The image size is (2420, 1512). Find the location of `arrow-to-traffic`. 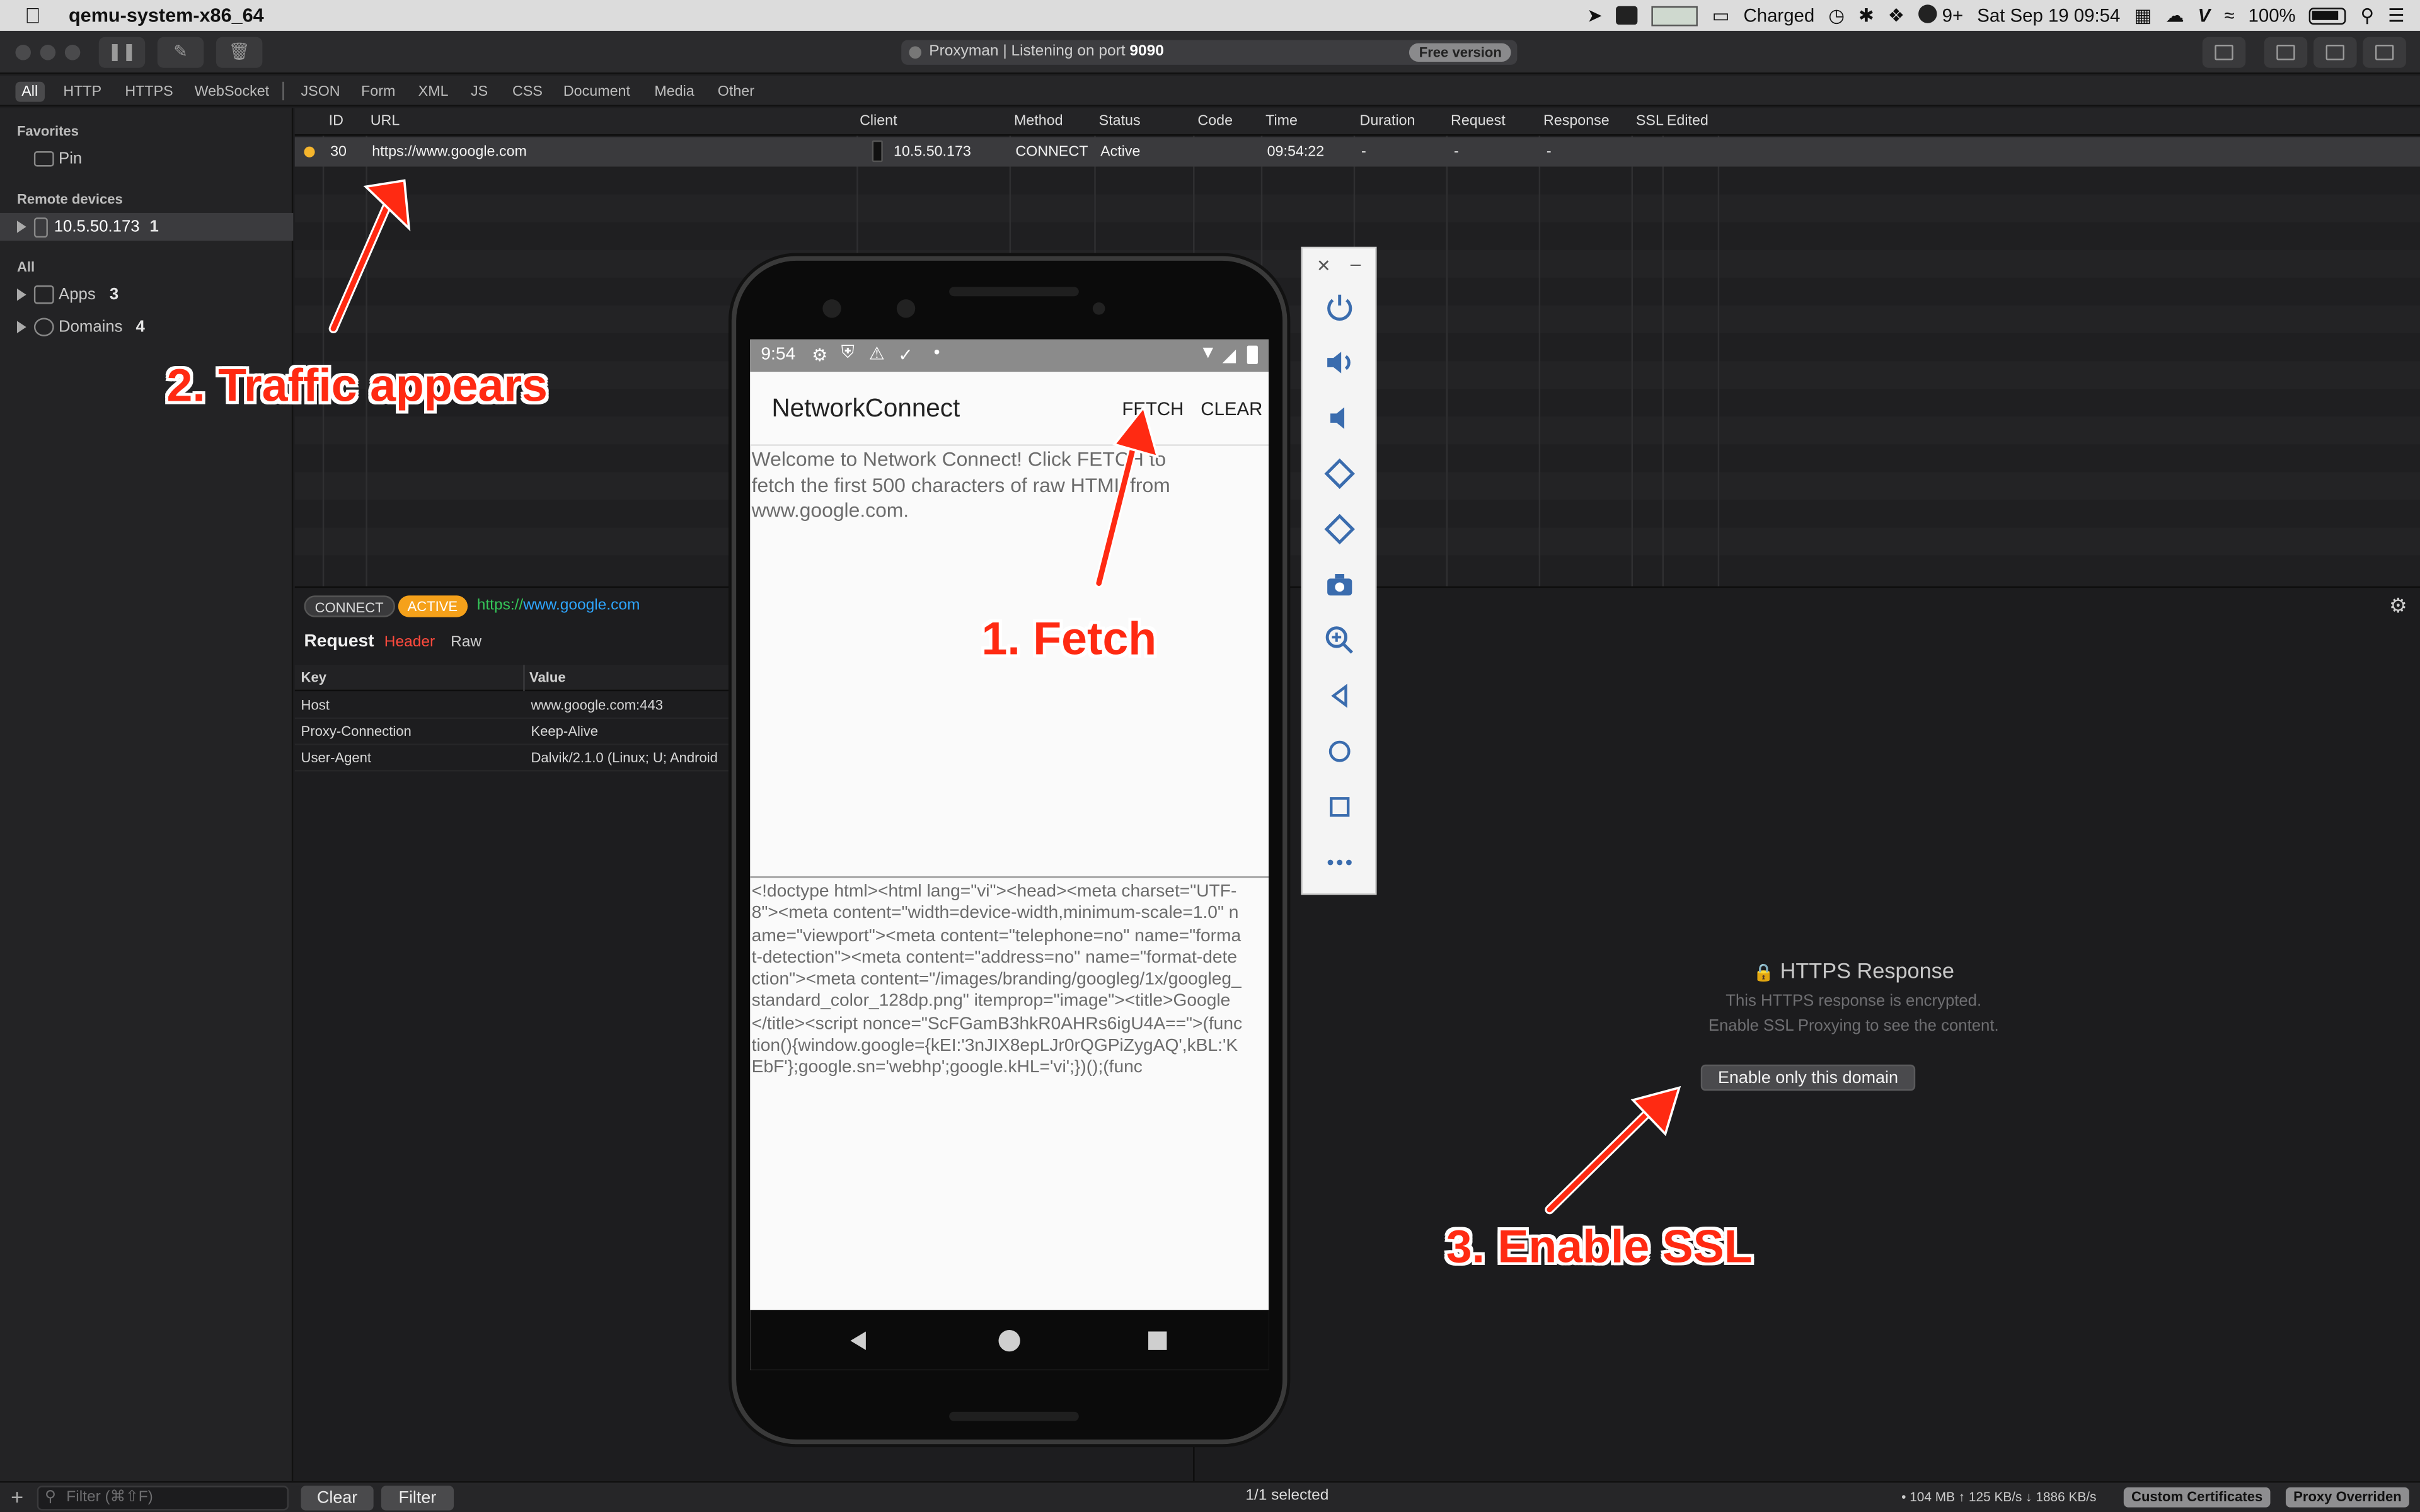

arrow-to-traffic is located at coordinates (369, 256).